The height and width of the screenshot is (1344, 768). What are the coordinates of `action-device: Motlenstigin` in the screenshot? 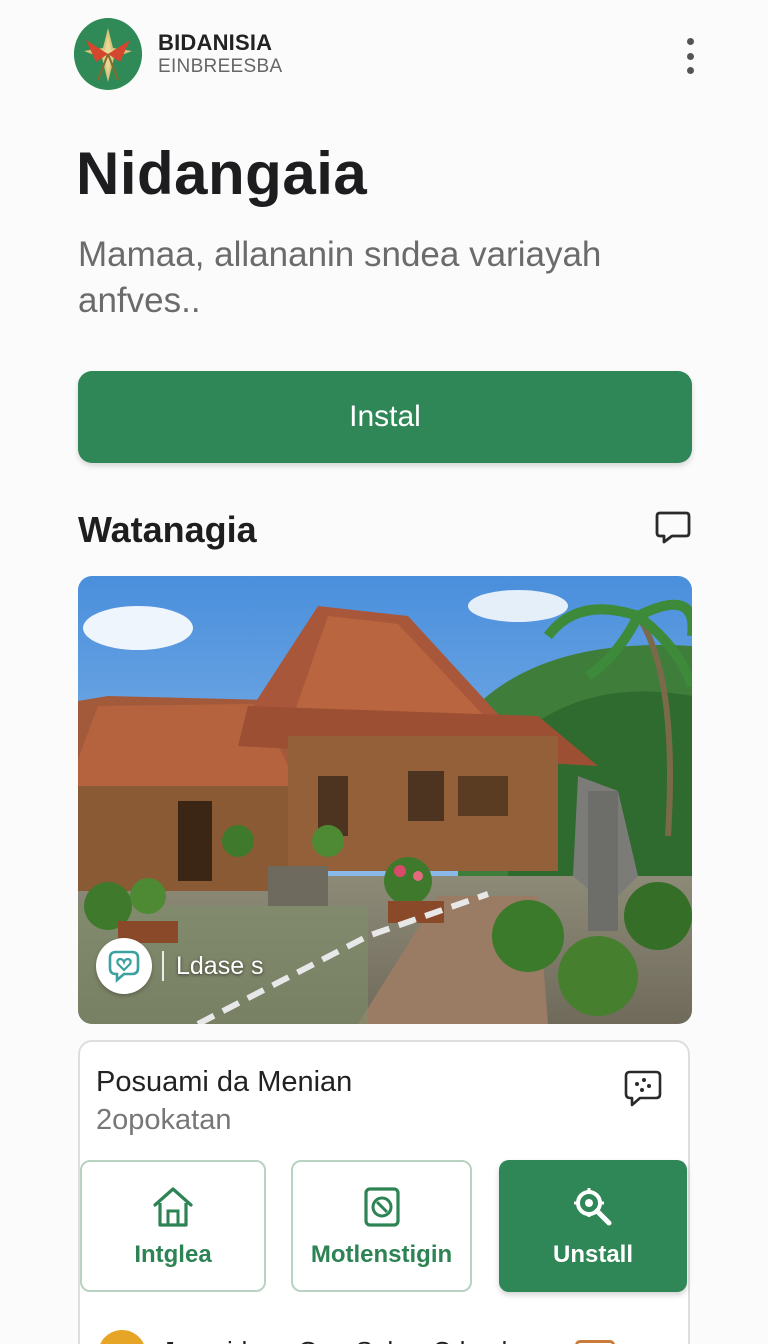 It's located at (381, 1226).